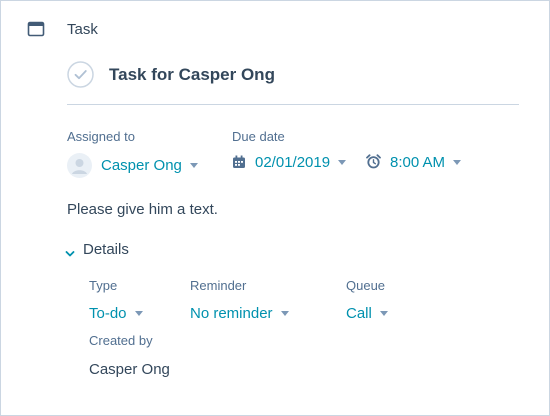  Describe the element at coordinates (36, 29) in the screenshot. I see `task-icon` at that location.